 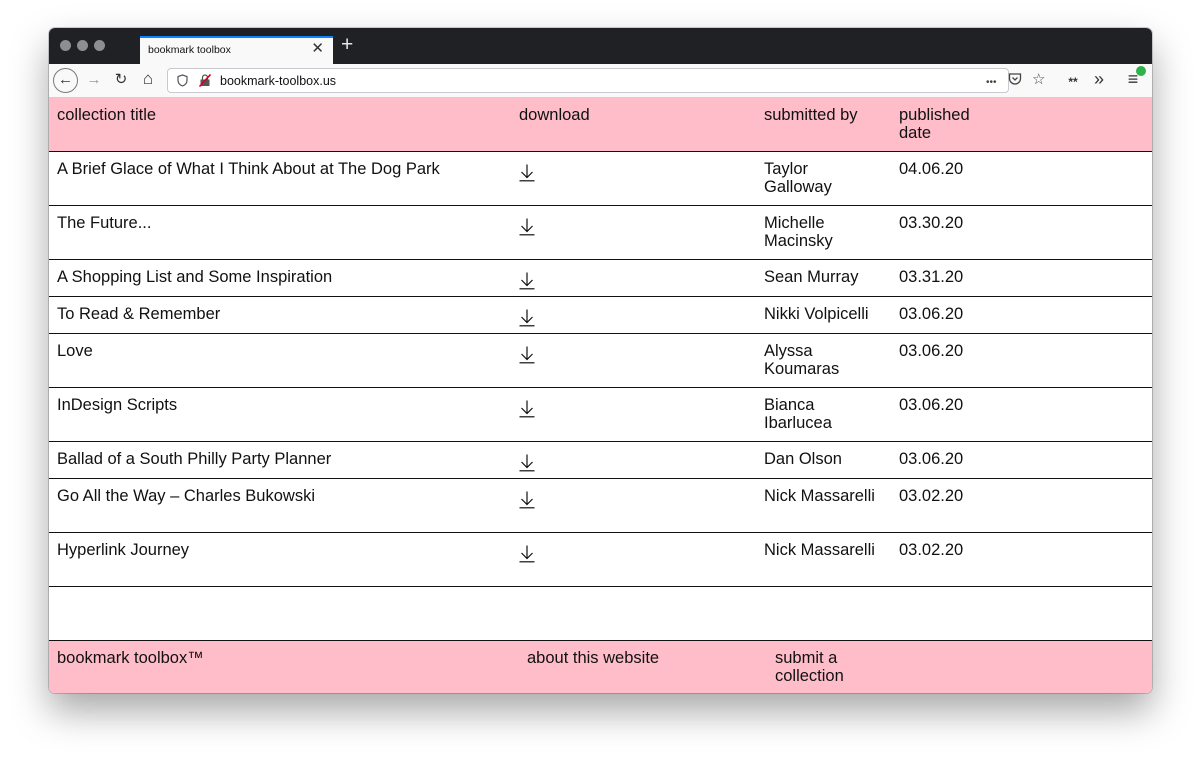 What do you see at coordinates (798, 232) in the screenshot?
I see `submitted-by: Michelle Macinsky` at bounding box center [798, 232].